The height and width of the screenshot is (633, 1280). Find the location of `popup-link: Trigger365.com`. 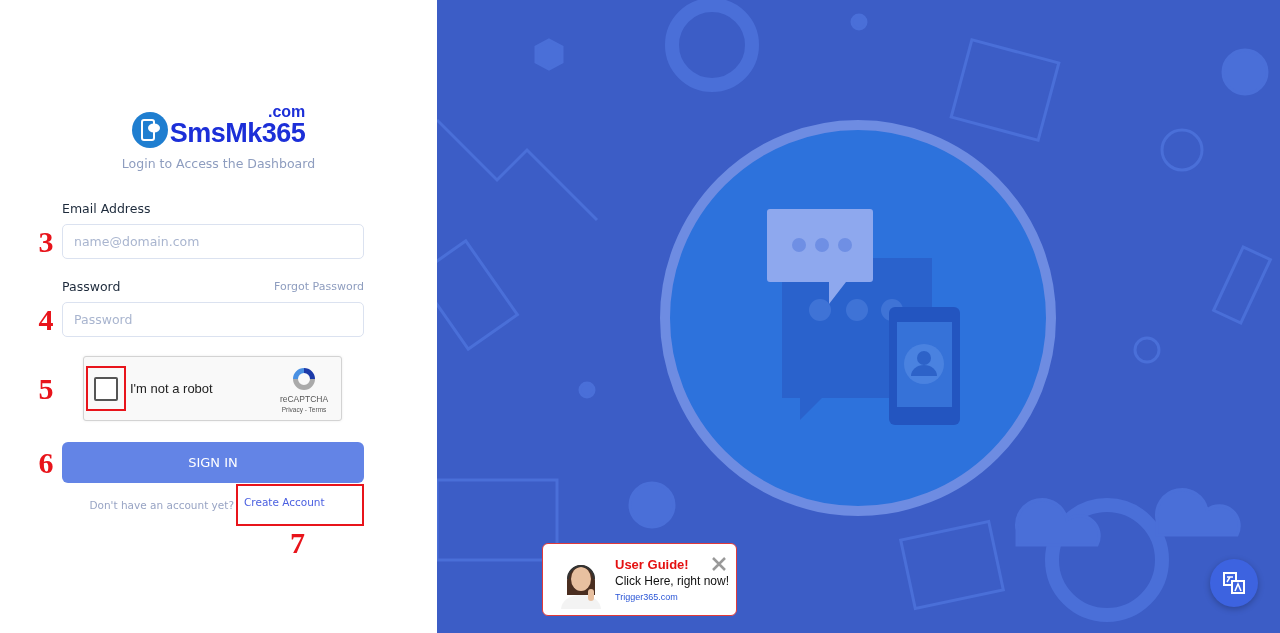

popup-link: Trigger365.com is located at coordinates (646, 597).